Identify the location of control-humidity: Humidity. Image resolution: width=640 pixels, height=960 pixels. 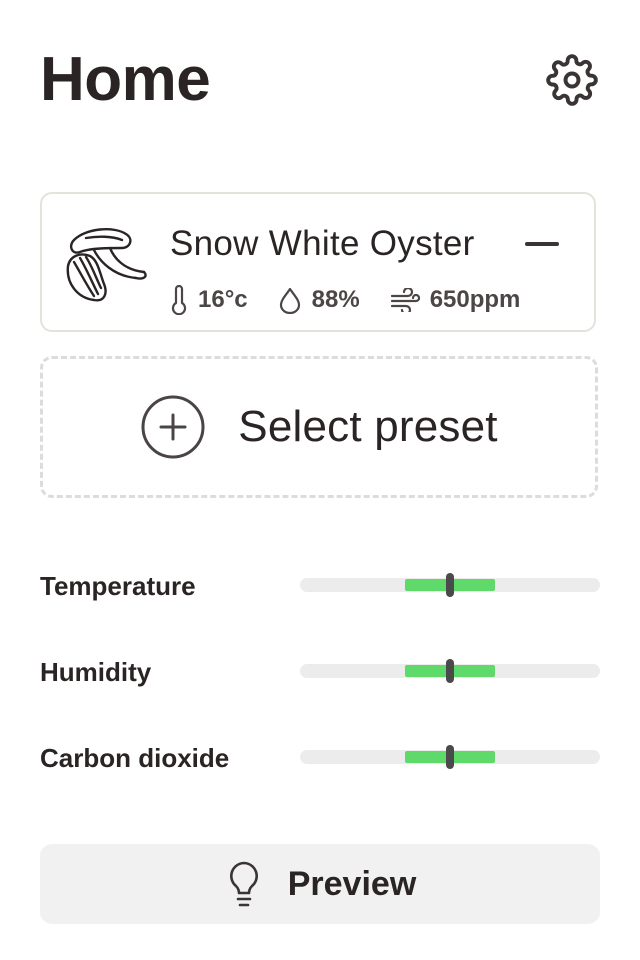
(320, 672).